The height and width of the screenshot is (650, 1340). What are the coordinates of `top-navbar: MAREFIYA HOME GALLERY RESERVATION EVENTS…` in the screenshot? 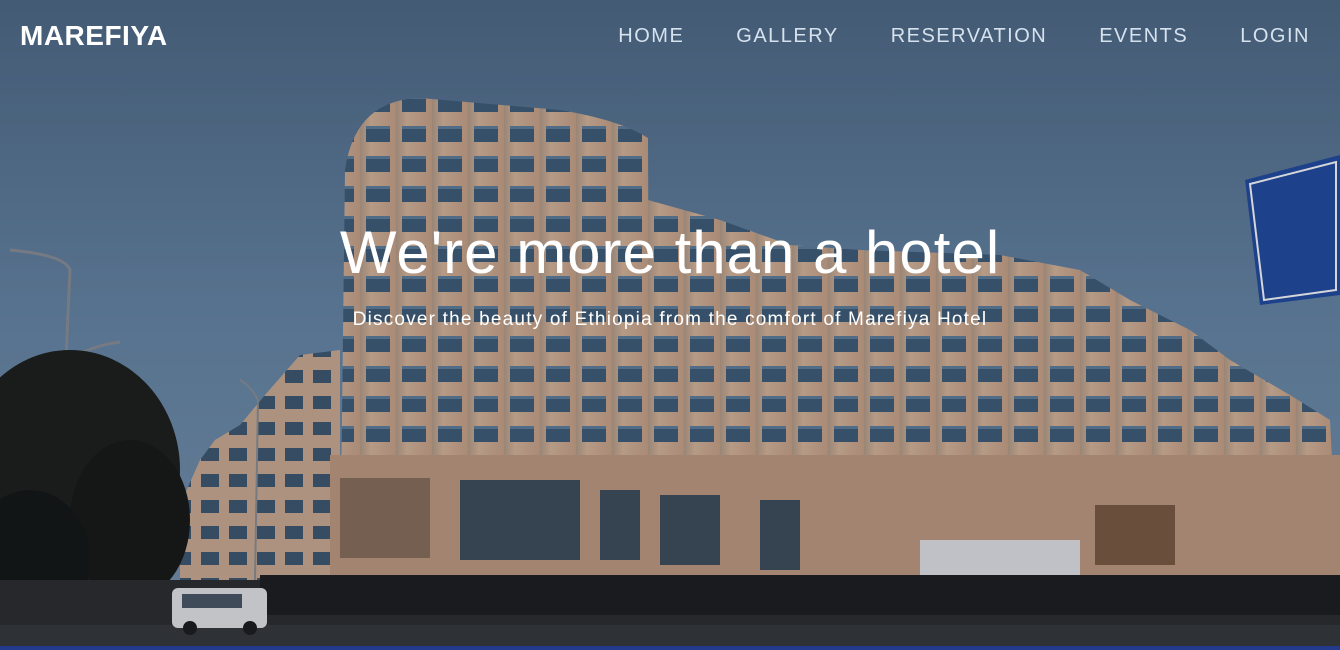 It's located at (670, 36).